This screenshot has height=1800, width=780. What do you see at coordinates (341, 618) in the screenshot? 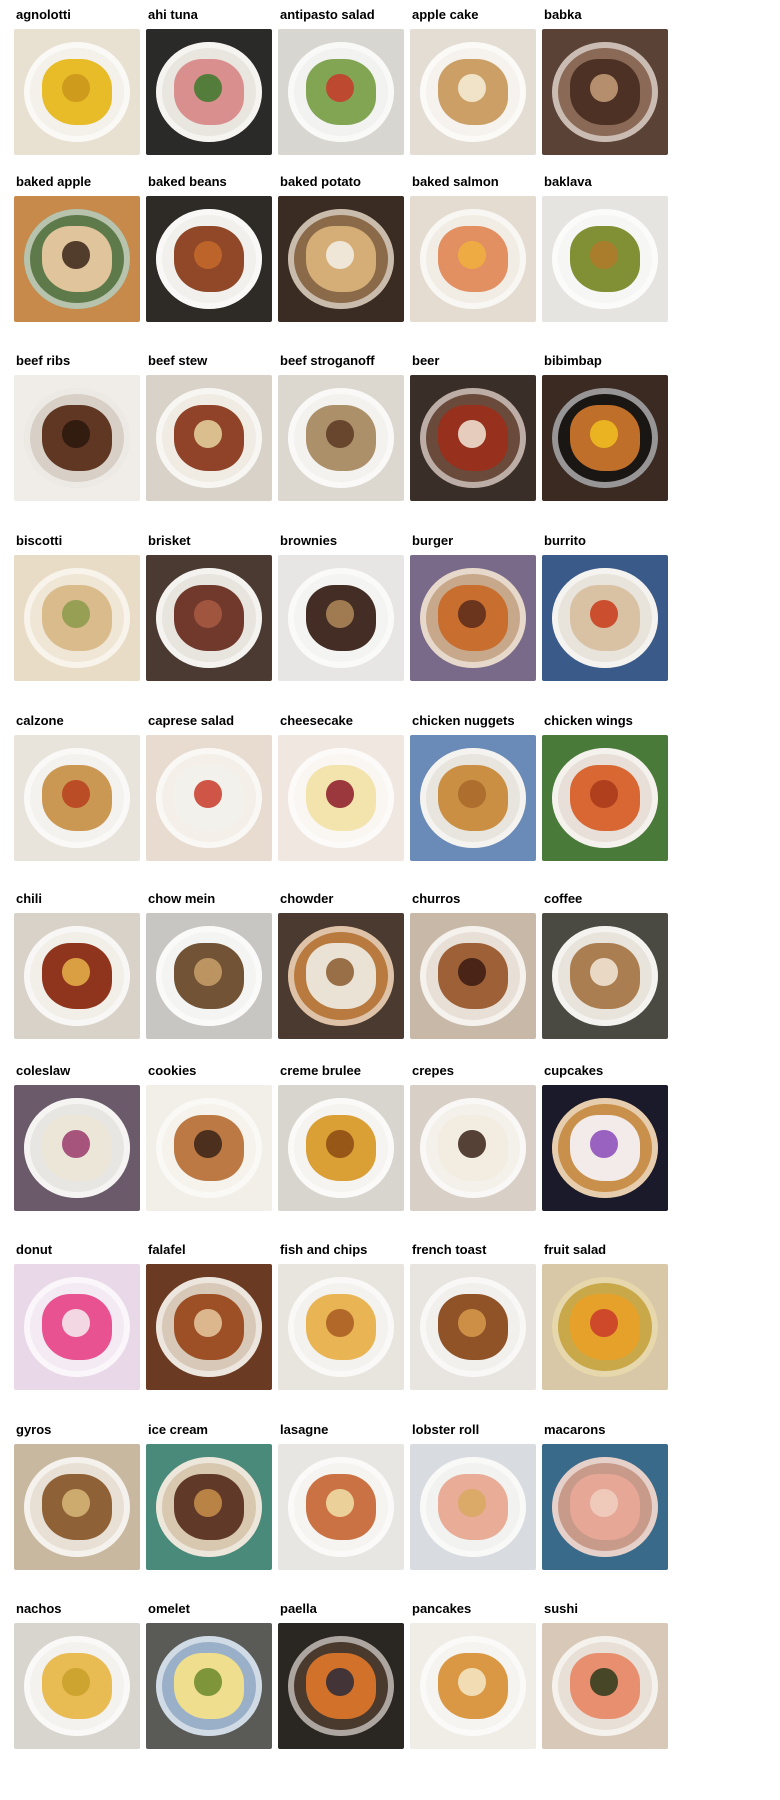
I see `food-photo-brownies` at bounding box center [341, 618].